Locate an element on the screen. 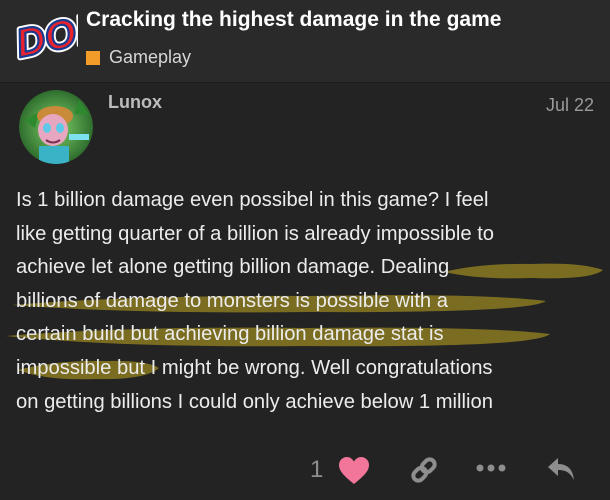 Image resolution: width=610 pixels, height=500 pixels. avatar is located at coordinates (56, 127).